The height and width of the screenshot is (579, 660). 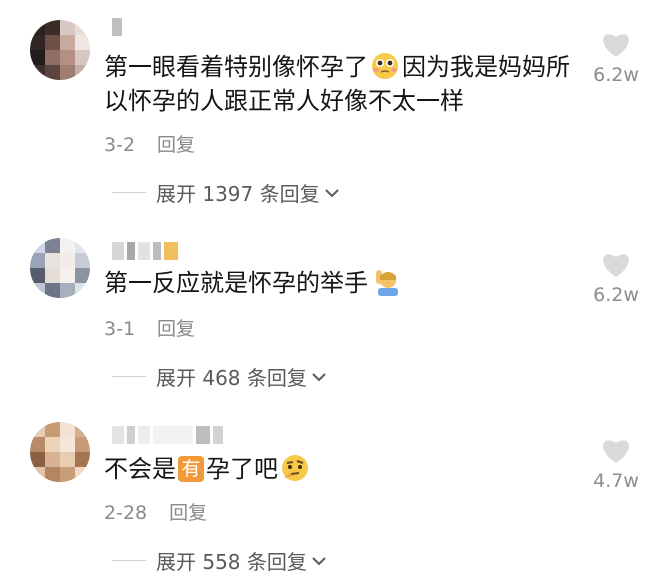 What do you see at coordinates (616, 464) in the screenshot?
I see `like-button: 4.7w` at bounding box center [616, 464].